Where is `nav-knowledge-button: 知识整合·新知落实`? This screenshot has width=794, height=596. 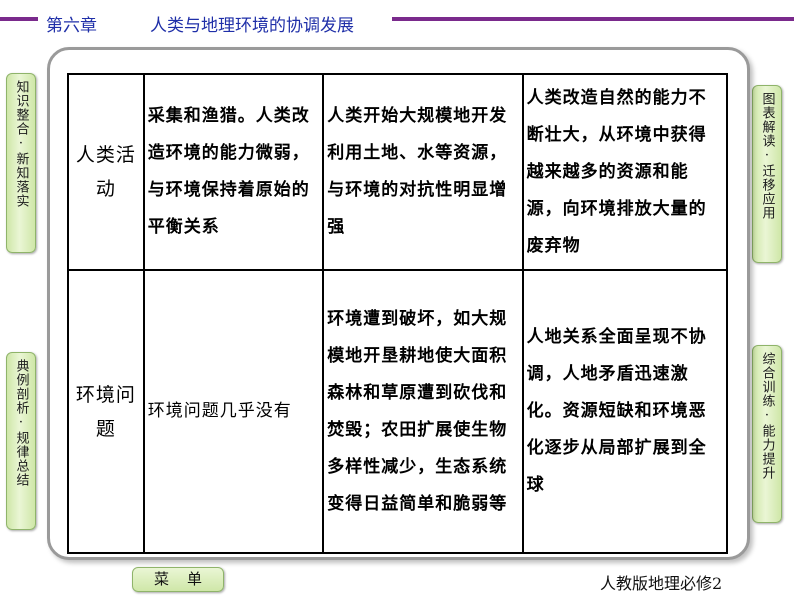
nav-knowledge-button: 知识整合·新知落实 is located at coordinates (21, 163).